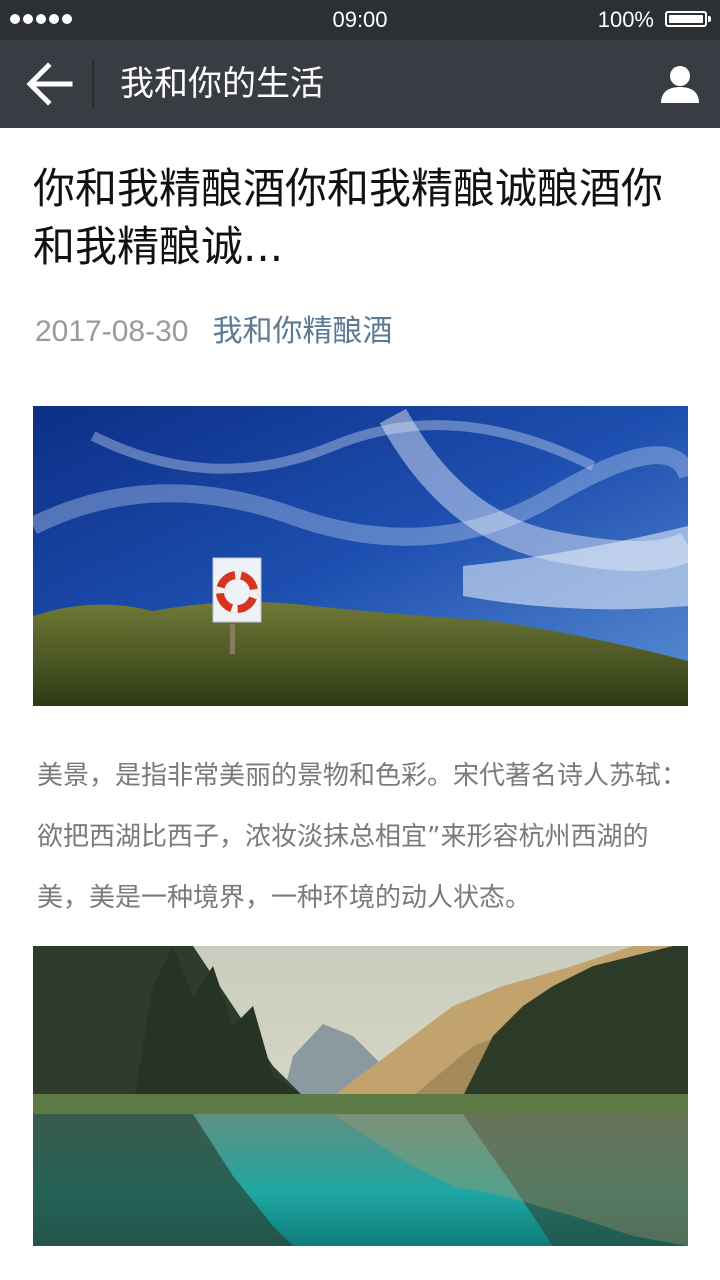 The width and height of the screenshot is (720, 1280). What do you see at coordinates (222, 84) in the screenshot?
I see `page-title: 我和你的生活` at bounding box center [222, 84].